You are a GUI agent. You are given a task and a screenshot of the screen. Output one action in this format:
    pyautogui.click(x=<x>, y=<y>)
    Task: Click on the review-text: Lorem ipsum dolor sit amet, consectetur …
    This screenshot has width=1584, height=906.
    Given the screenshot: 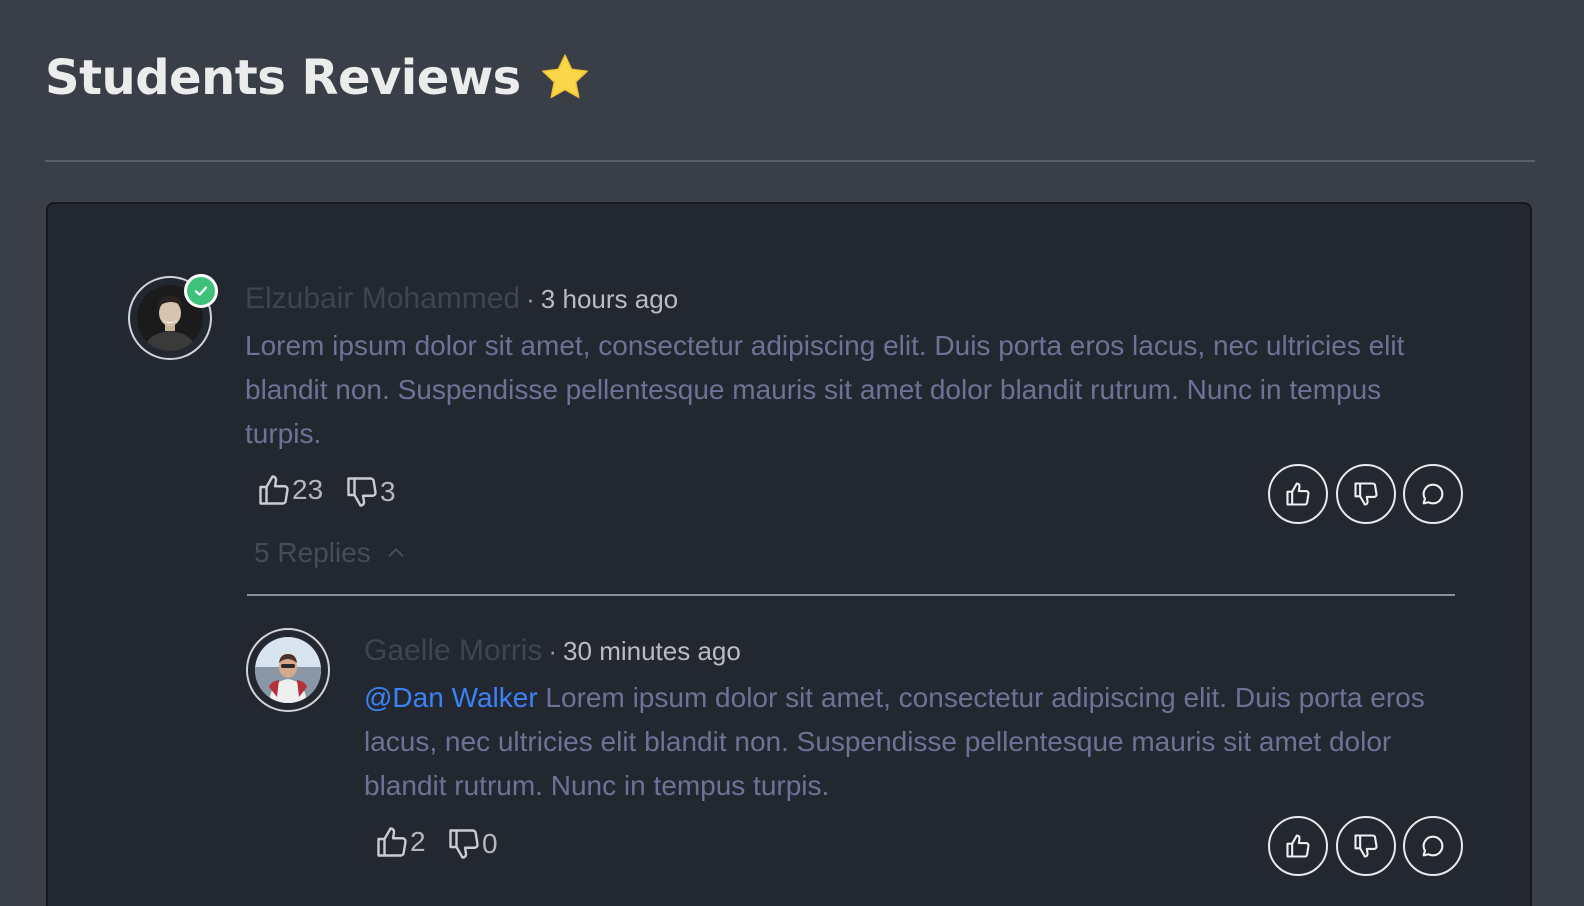 What is the action you would take?
    pyautogui.click(x=825, y=389)
    